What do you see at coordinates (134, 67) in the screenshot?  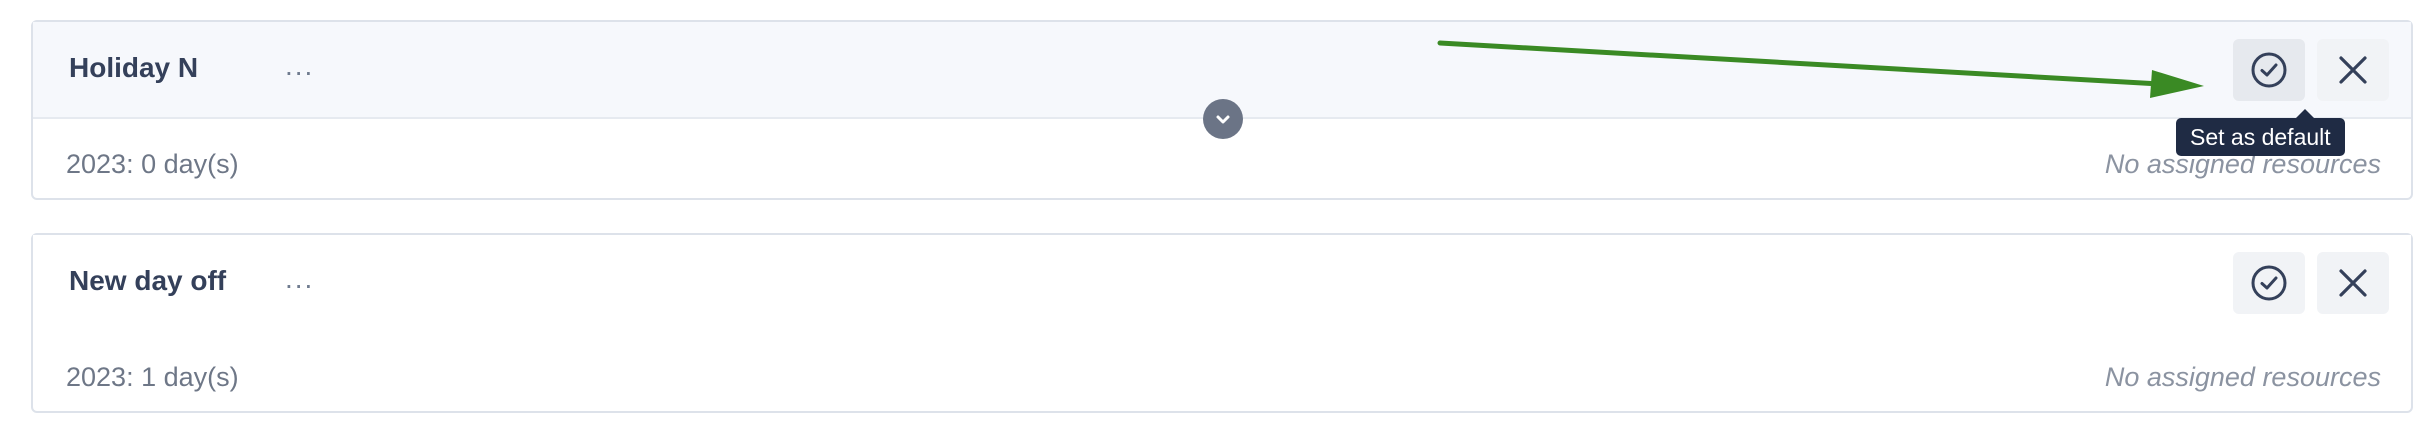 I see `holiday-name: Holiday N` at bounding box center [134, 67].